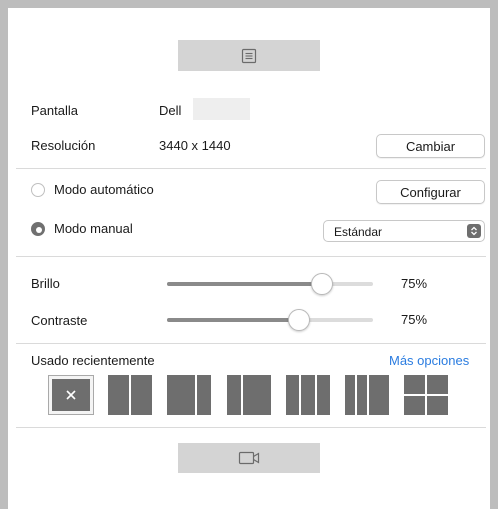  Describe the element at coordinates (299, 320) in the screenshot. I see `contrast-slider-knob` at that location.